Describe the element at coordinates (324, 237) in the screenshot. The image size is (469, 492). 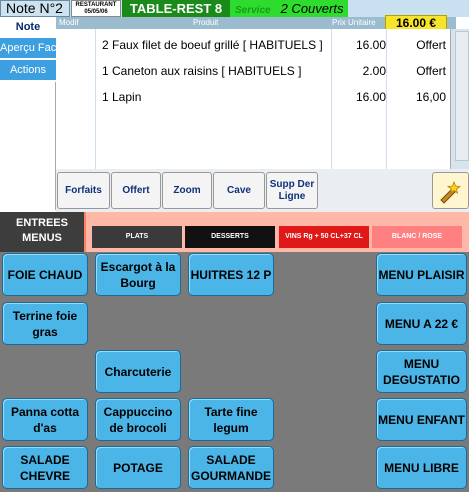
I see `tab-vins: VINS Rg + 50 CL+37 CL` at that location.